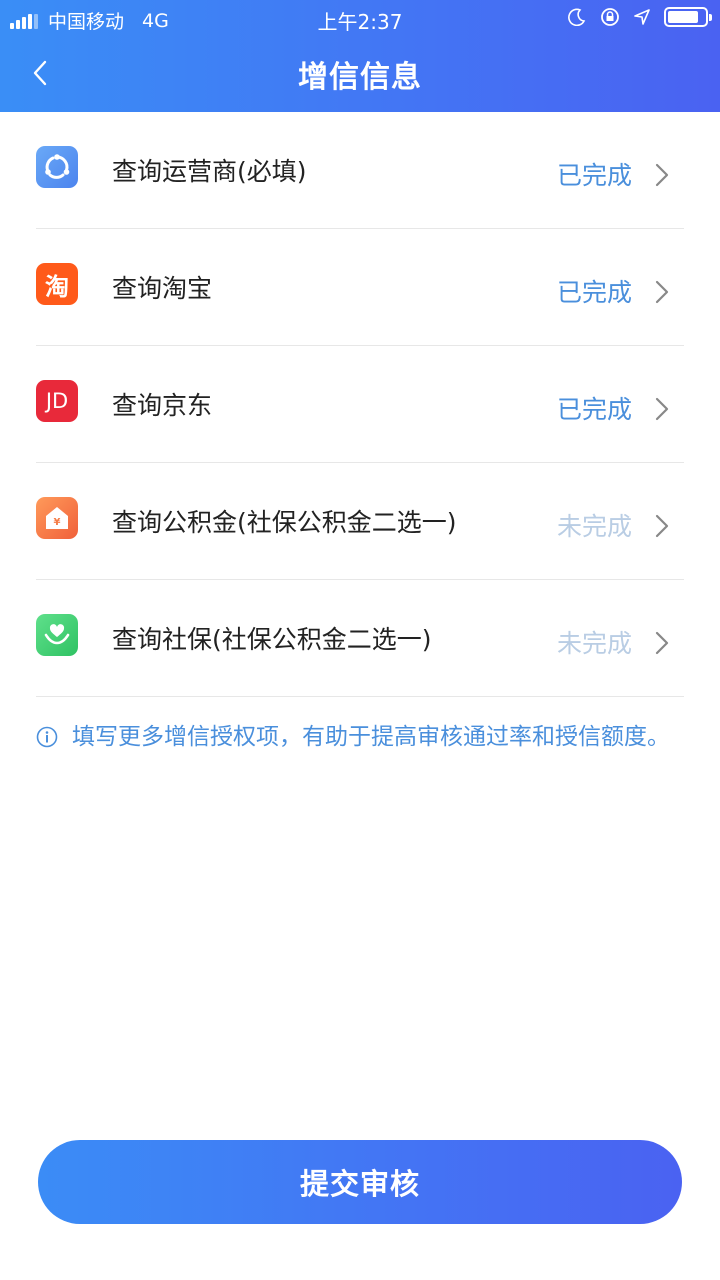  Describe the element at coordinates (360, 1182) in the screenshot. I see `submit-review-button: 提交审核` at that location.